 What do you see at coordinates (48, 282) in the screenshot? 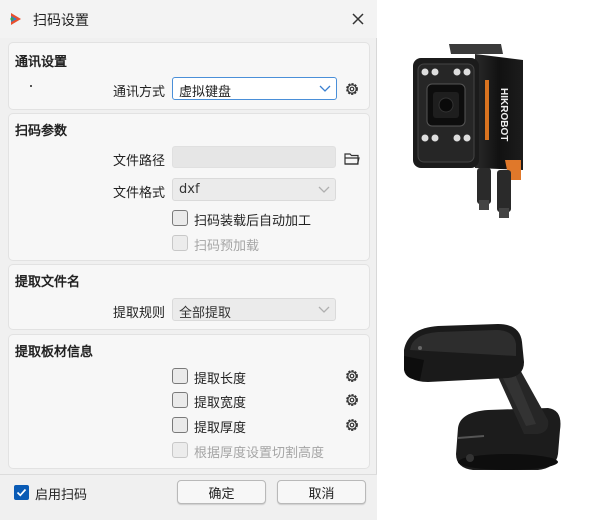
I see `extract-filename-title: 提取文件名` at bounding box center [48, 282].